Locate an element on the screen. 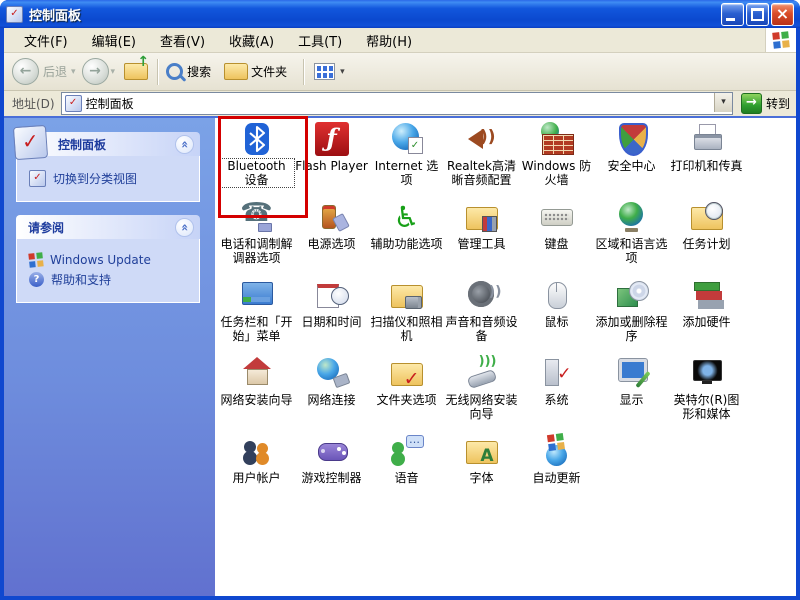  cp-item-folder-options: 文件夹选项 is located at coordinates (406, 395).